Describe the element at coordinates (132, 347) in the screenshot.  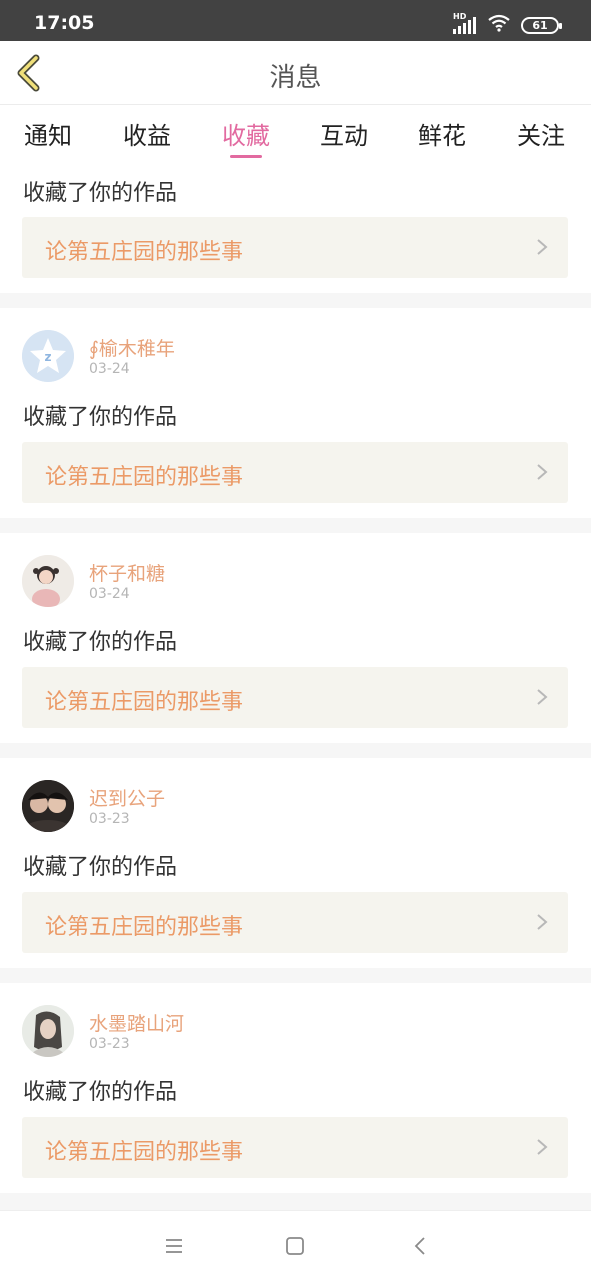
I see `username: ∮榆木稚年` at that location.